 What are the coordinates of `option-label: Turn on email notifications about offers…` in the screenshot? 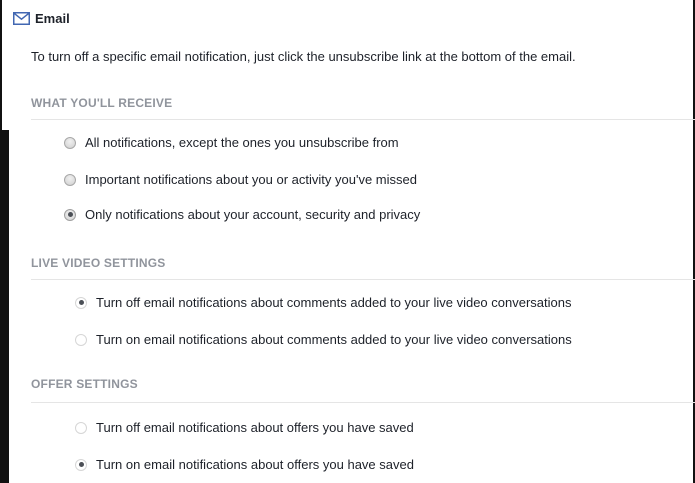 It's located at (255, 464).